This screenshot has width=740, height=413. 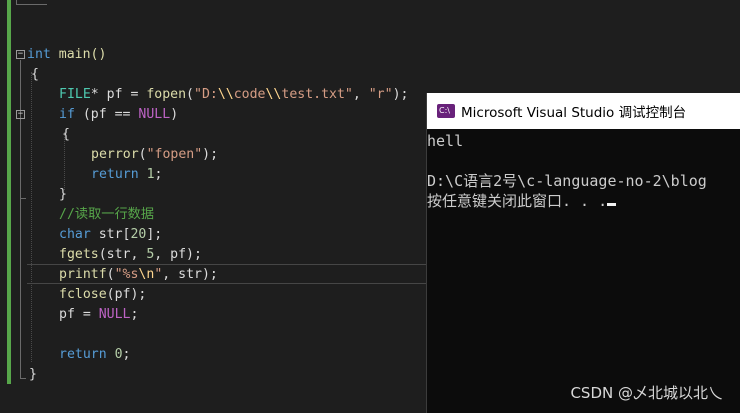 What do you see at coordinates (446, 111) in the screenshot?
I see `visual-studio-console-icon: C:\` at bounding box center [446, 111].